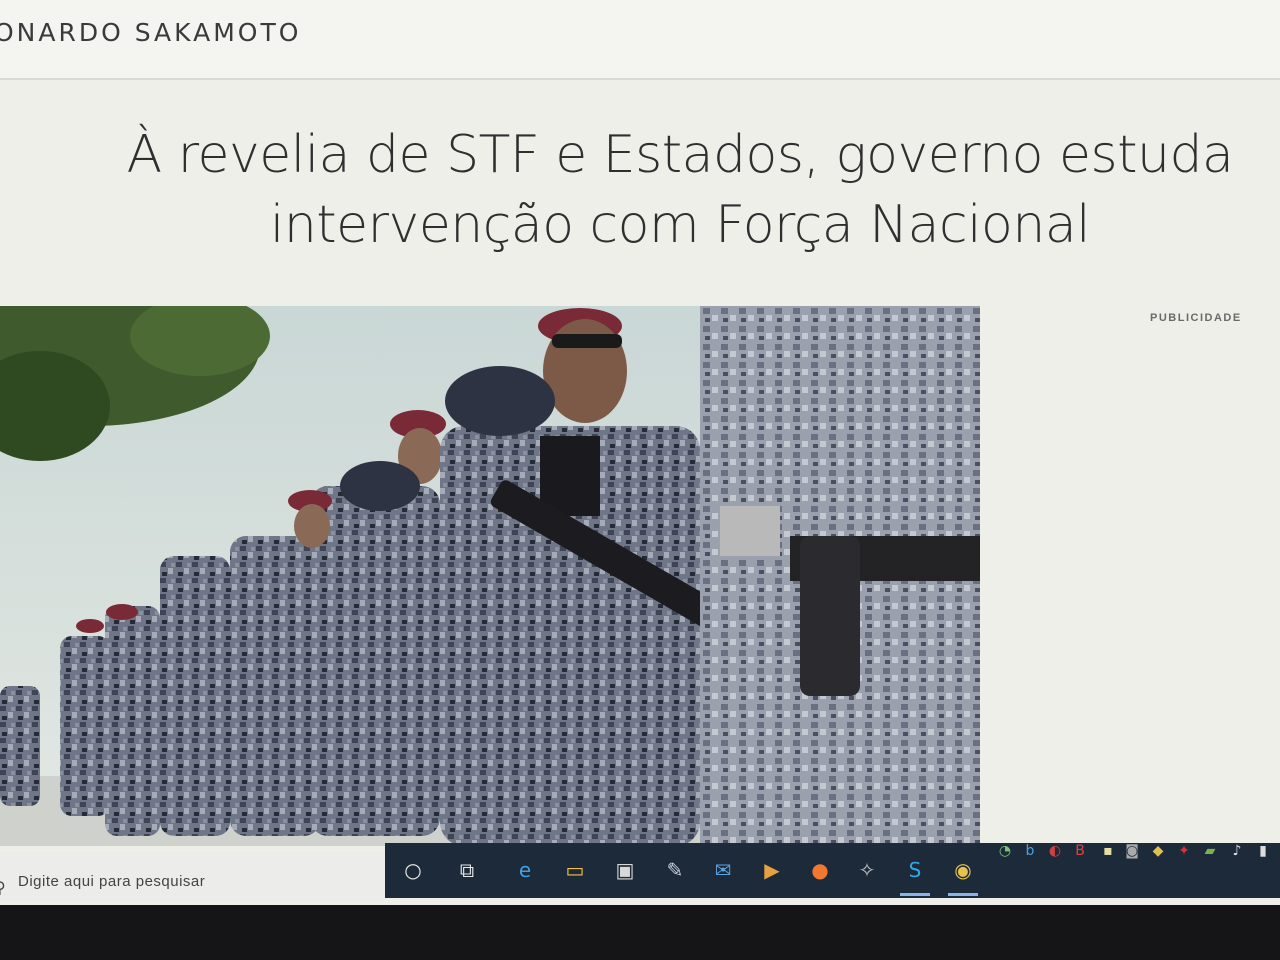 The image size is (1280, 960). Describe the element at coordinates (1080, 851) in the screenshot. I see `tray-icon: B` at that location.